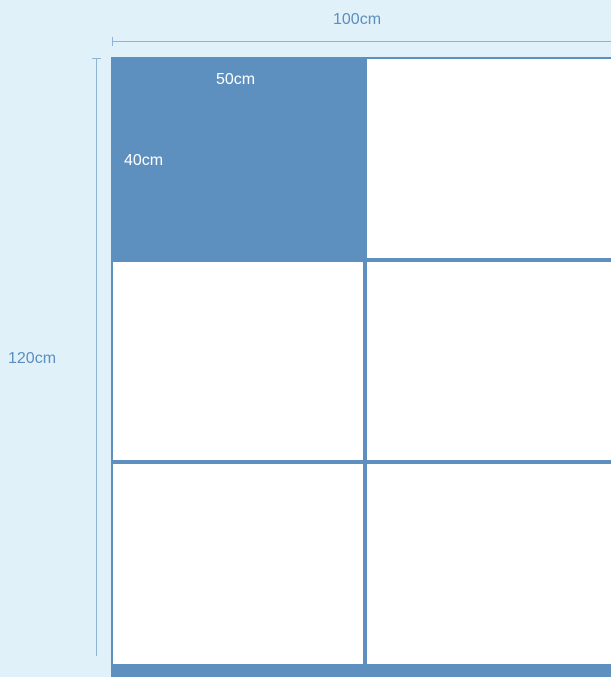 The width and height of the screenshot is (611, 677). I want to click on height-dimension-tick, so click(96, 58).